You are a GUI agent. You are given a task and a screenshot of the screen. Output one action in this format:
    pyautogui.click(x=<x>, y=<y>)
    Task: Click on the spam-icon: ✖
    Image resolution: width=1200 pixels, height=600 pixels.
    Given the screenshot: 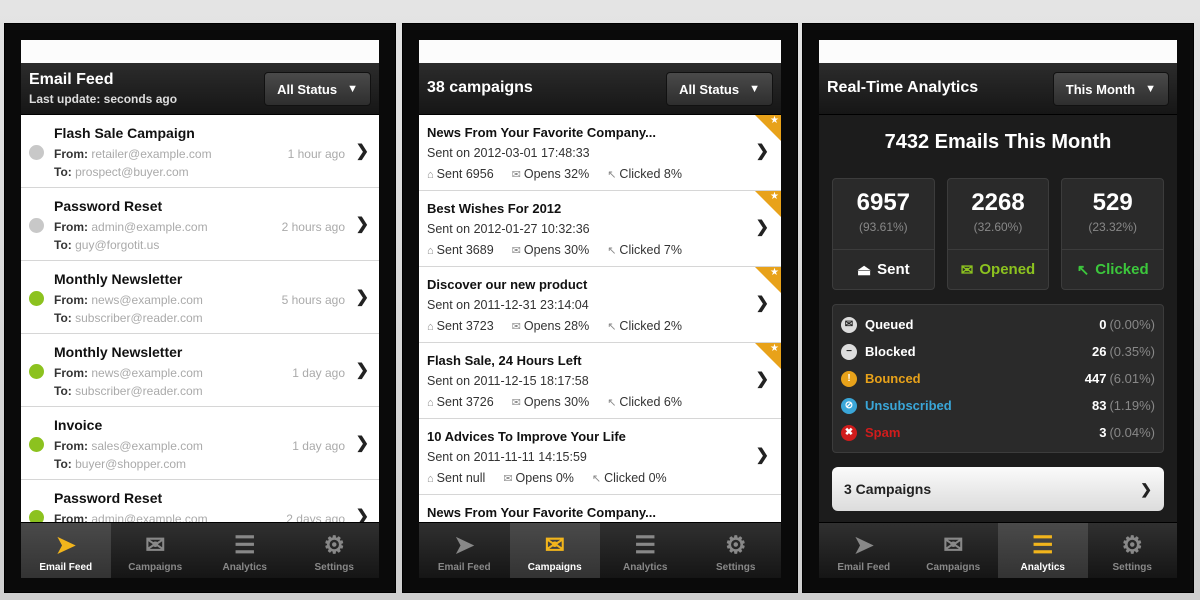 What is the action you would take?
    pyautogui.click(x=849, y=432)
    